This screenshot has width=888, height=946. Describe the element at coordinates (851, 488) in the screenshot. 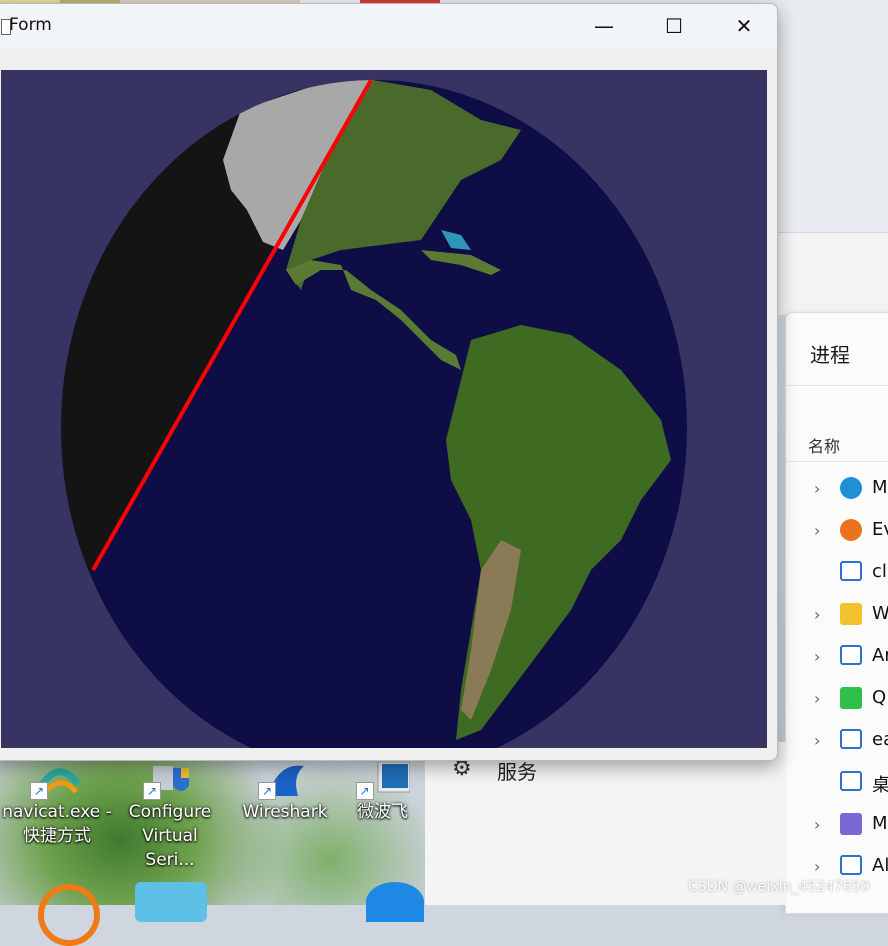

I see `edge-icon` at that location.